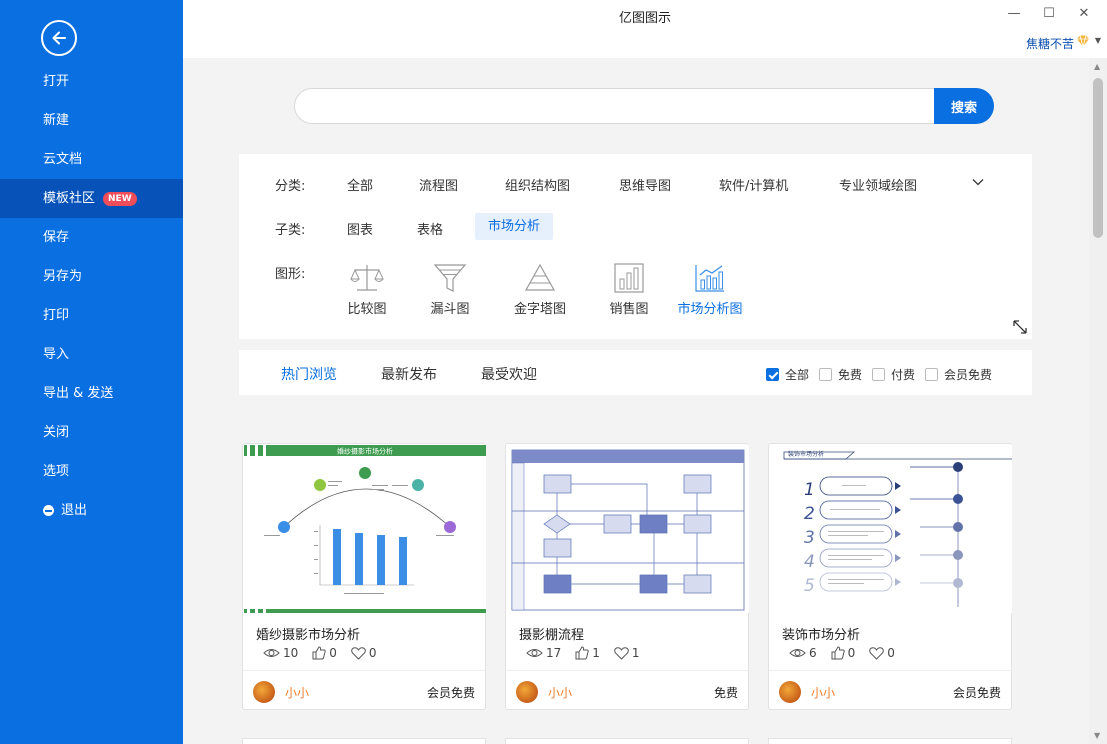 The width and height of the screenshot is (1107, 744). I want to click on shape-pyramid: 金字塔图, so click(540, 289).